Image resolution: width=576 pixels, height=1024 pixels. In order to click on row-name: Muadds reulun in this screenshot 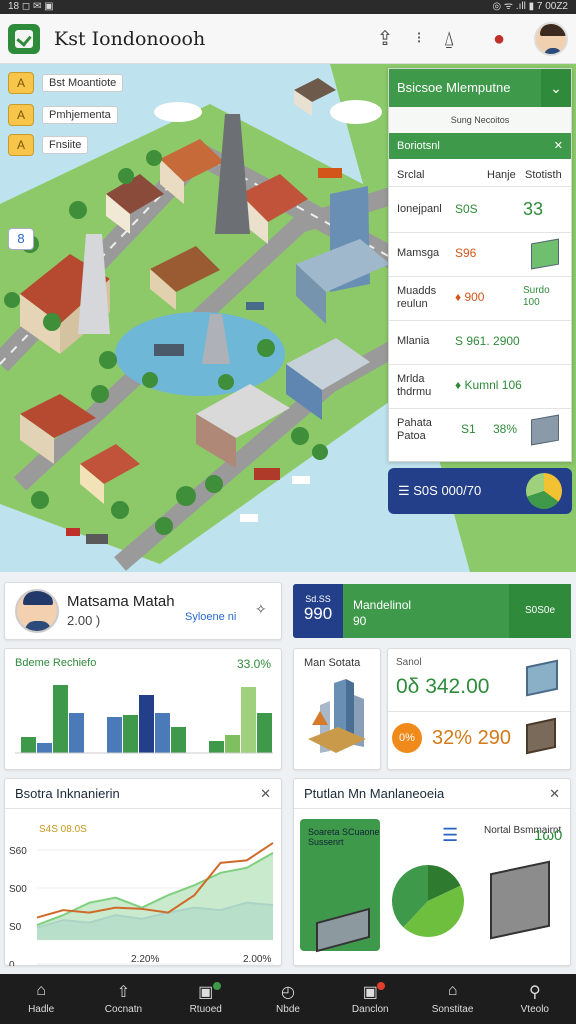, I will do `click(417, 297)`.